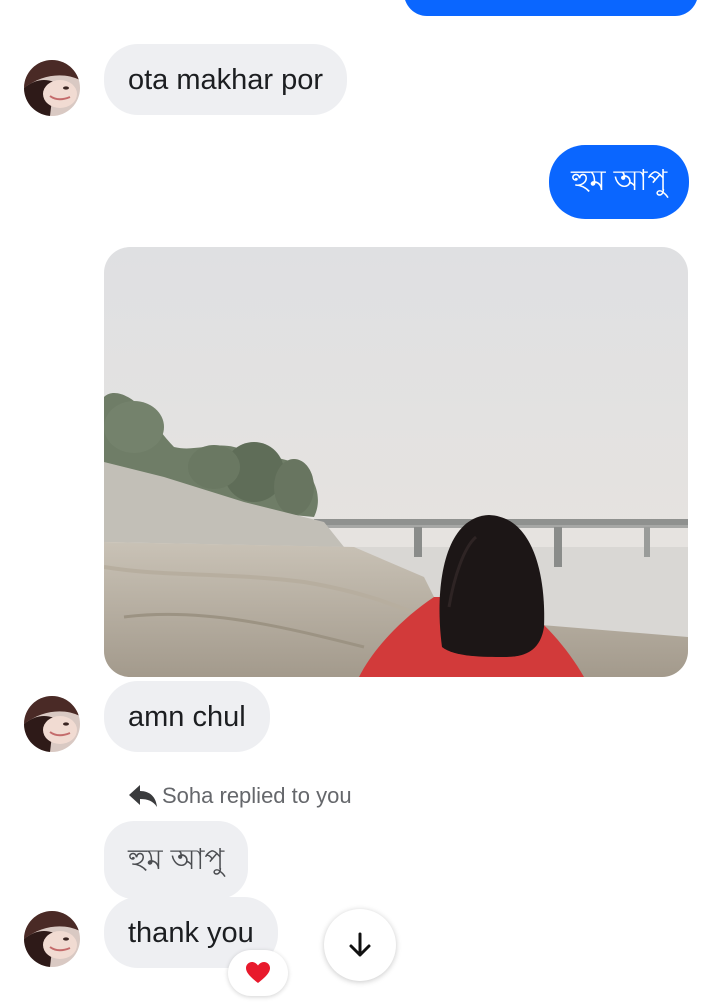  I want to click on heart-icon, so click(258, 972).